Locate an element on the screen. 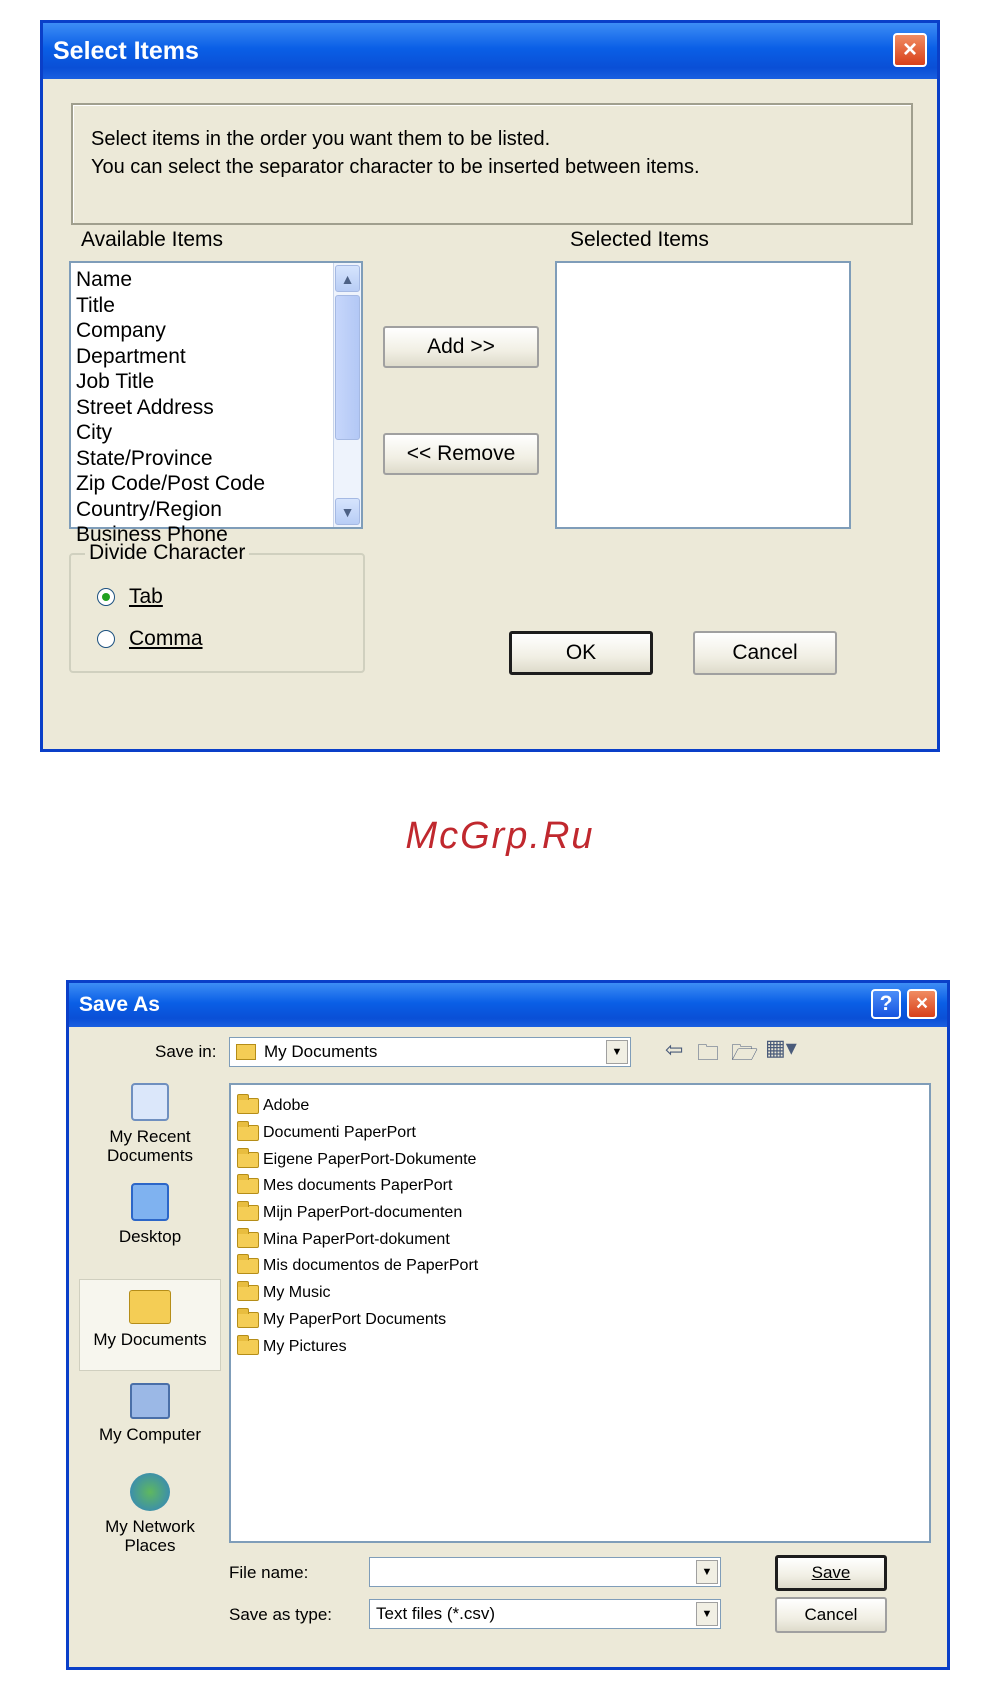  save-in-combo: My Documents ▼ is located at coordinates (430, 1052).